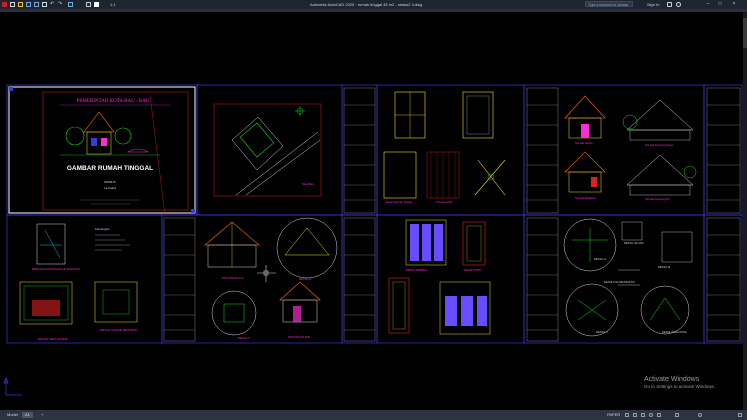  I want to click on detail-b-label: DETAIL B, so click(664, 267).